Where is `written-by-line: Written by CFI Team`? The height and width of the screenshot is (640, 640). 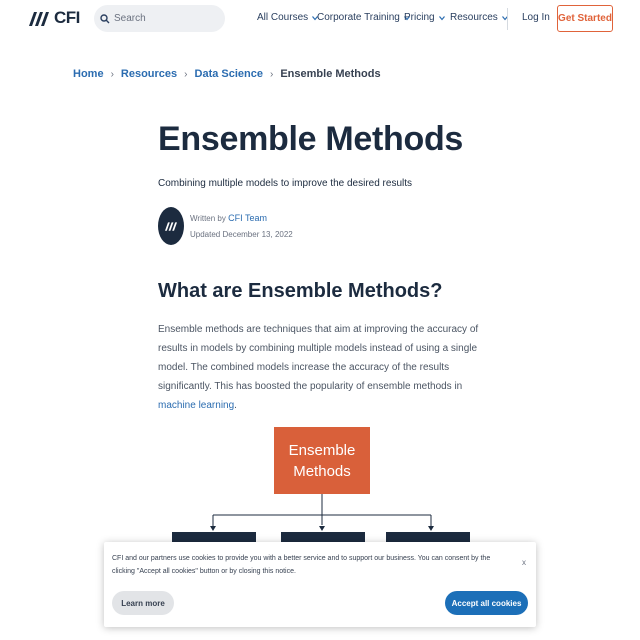
written-by-line: Written by CFI Team is located at coordinates (241, 218).